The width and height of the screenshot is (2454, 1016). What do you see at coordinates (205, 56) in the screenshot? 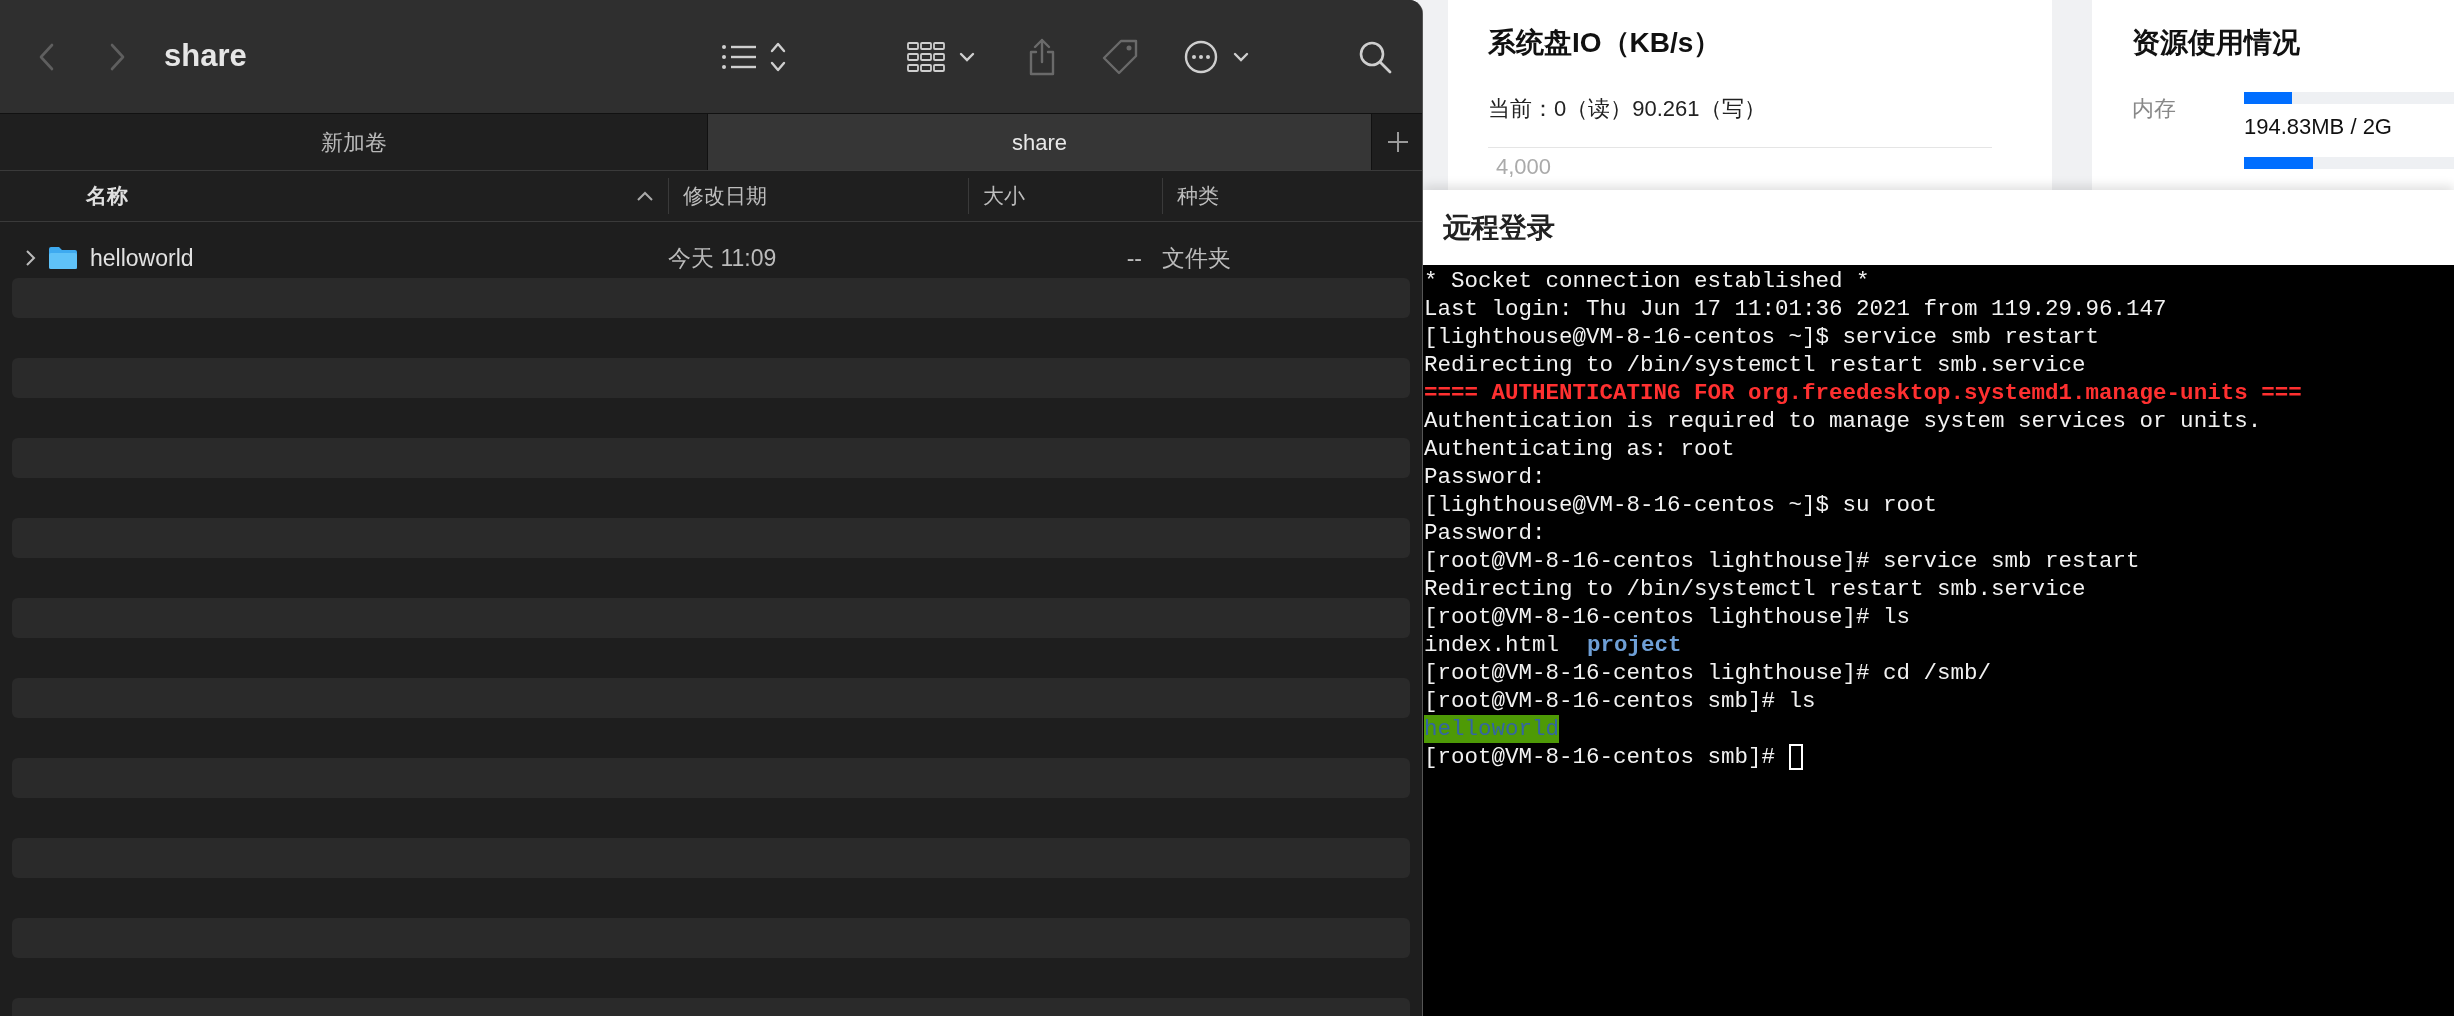
I see `window-title: share` at bounding box center [205, 56].